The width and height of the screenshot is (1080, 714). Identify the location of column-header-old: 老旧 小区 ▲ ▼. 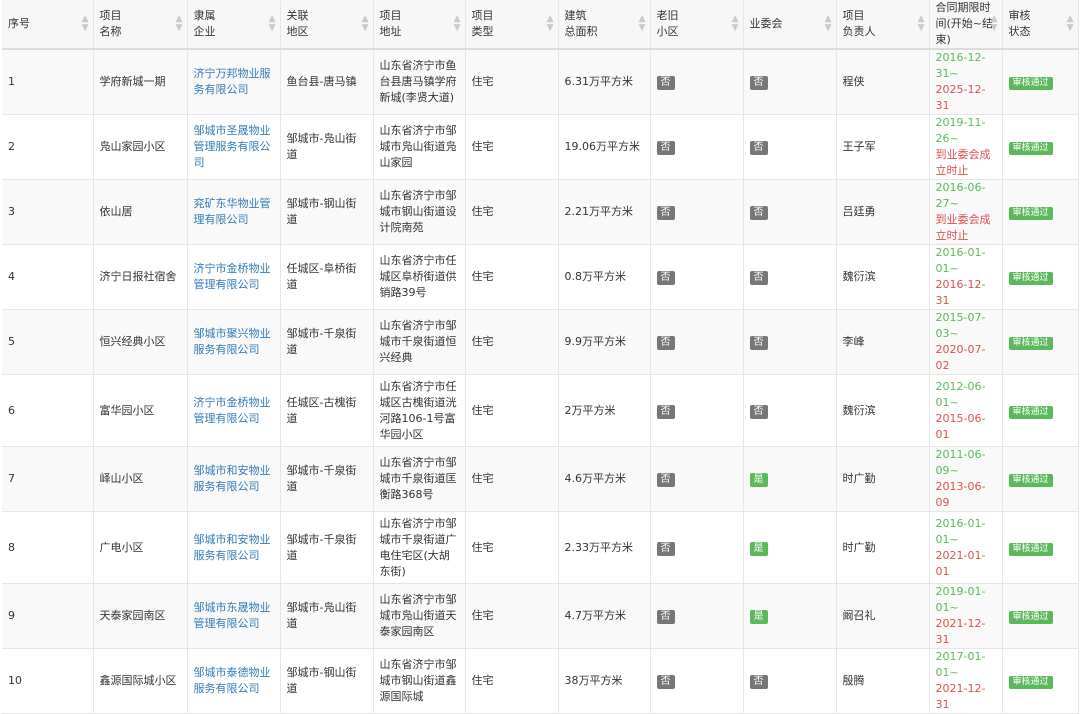
(697, 25).